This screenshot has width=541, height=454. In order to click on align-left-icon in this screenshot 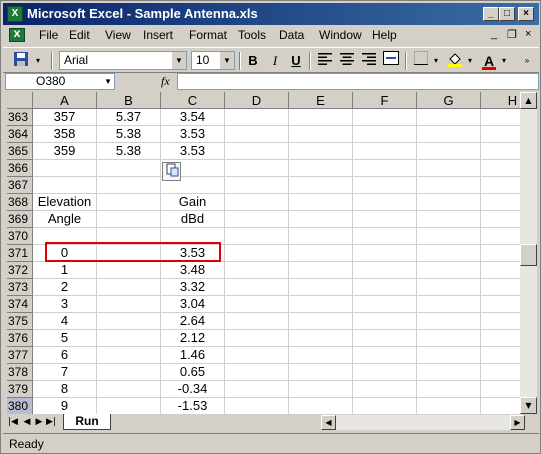, I will do `click(325, 61)`.